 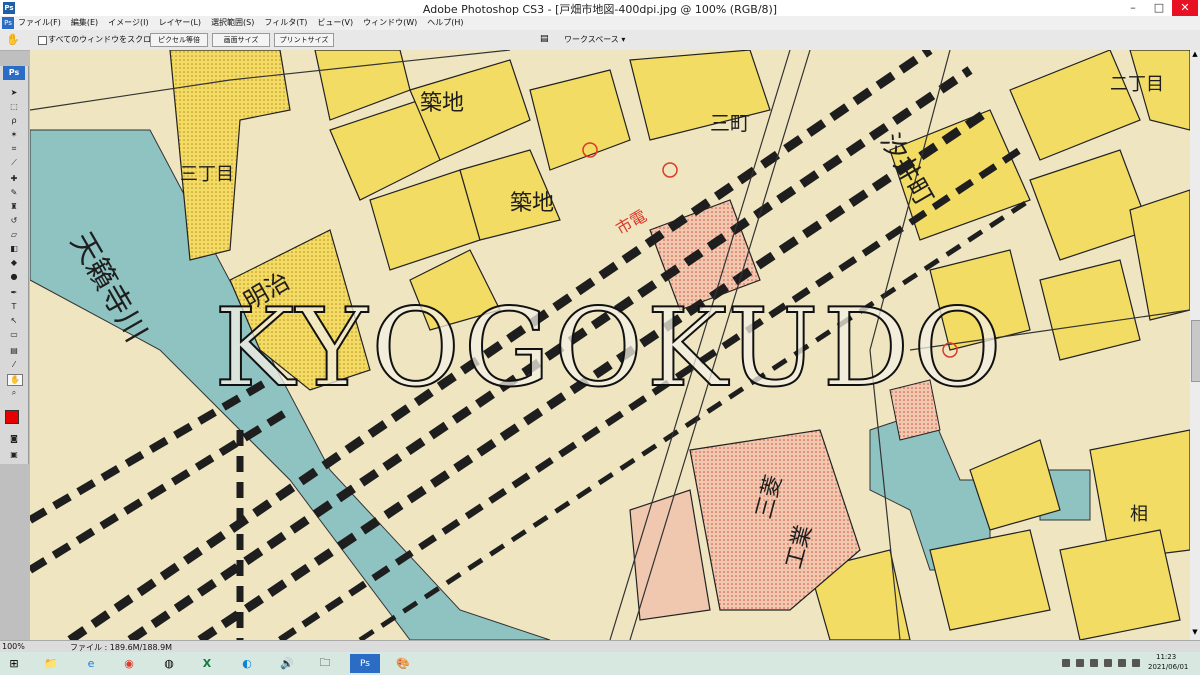 What do you see at coordinates (532, 203) in the screenshot?
I see `label-tsukiji-2: 築地` at bounding box center [532, 203].